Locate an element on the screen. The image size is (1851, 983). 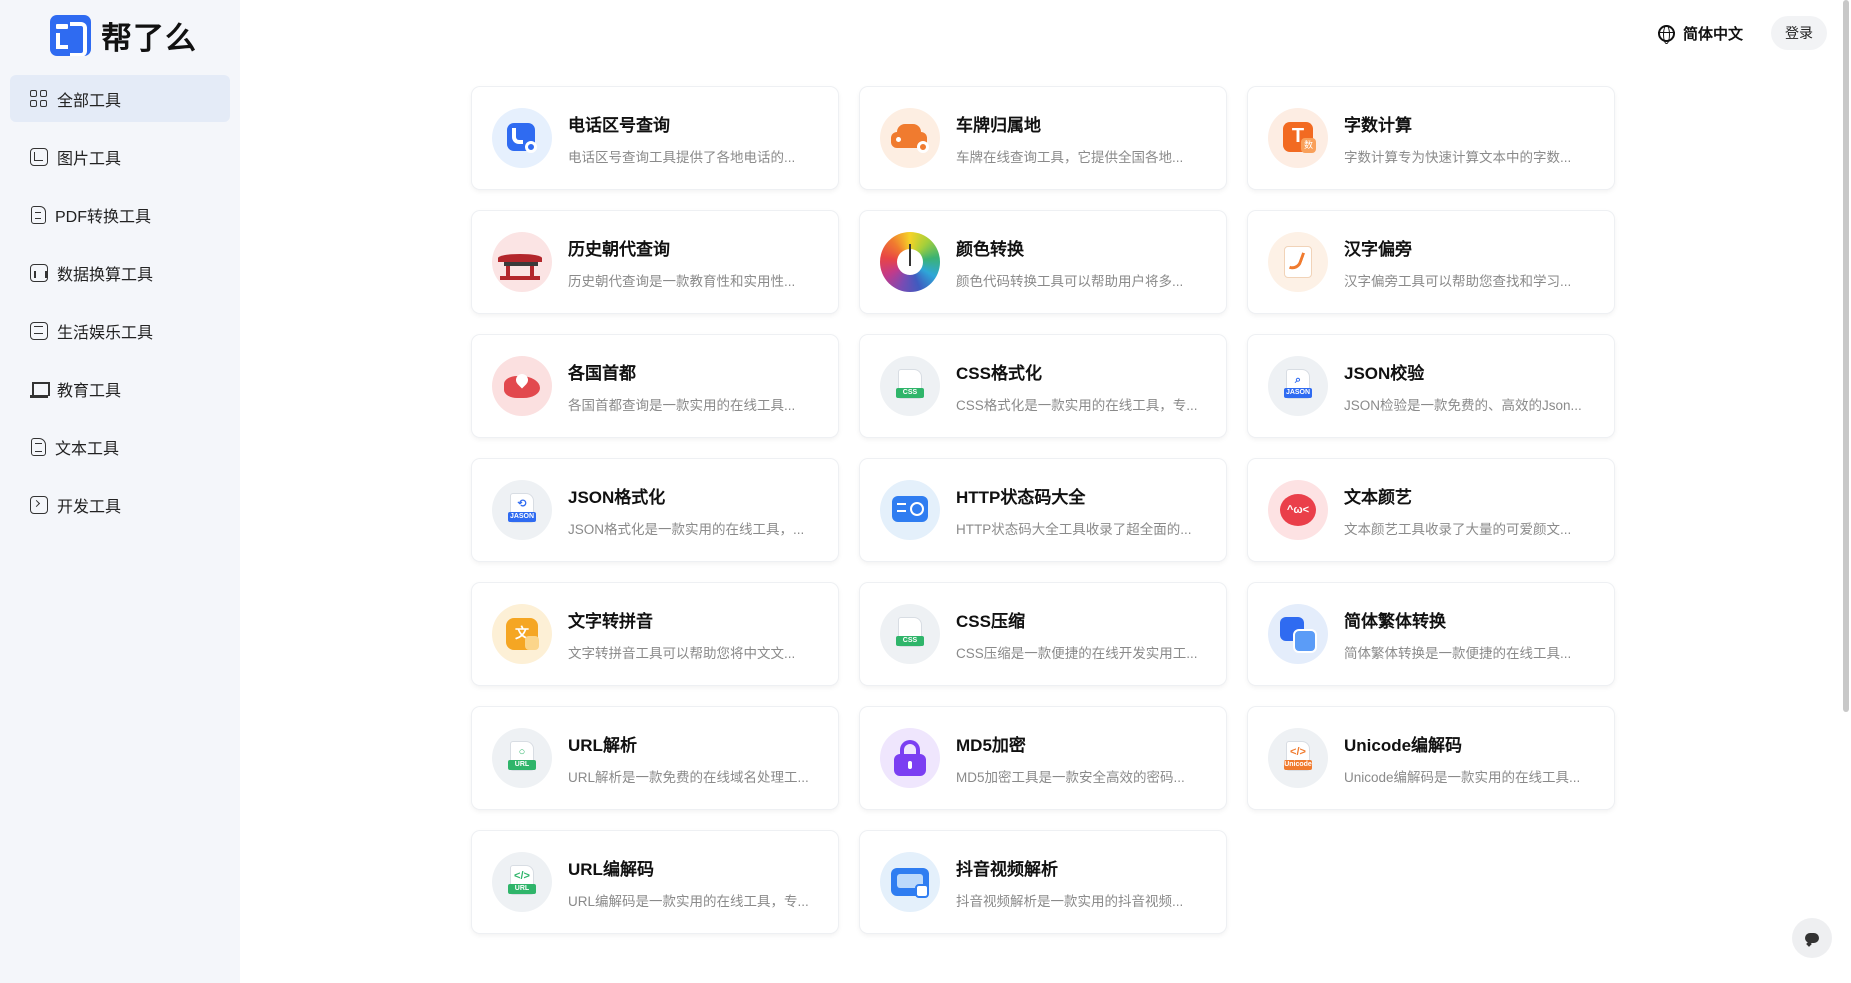
image-icon is located at coordinates (39, 156).